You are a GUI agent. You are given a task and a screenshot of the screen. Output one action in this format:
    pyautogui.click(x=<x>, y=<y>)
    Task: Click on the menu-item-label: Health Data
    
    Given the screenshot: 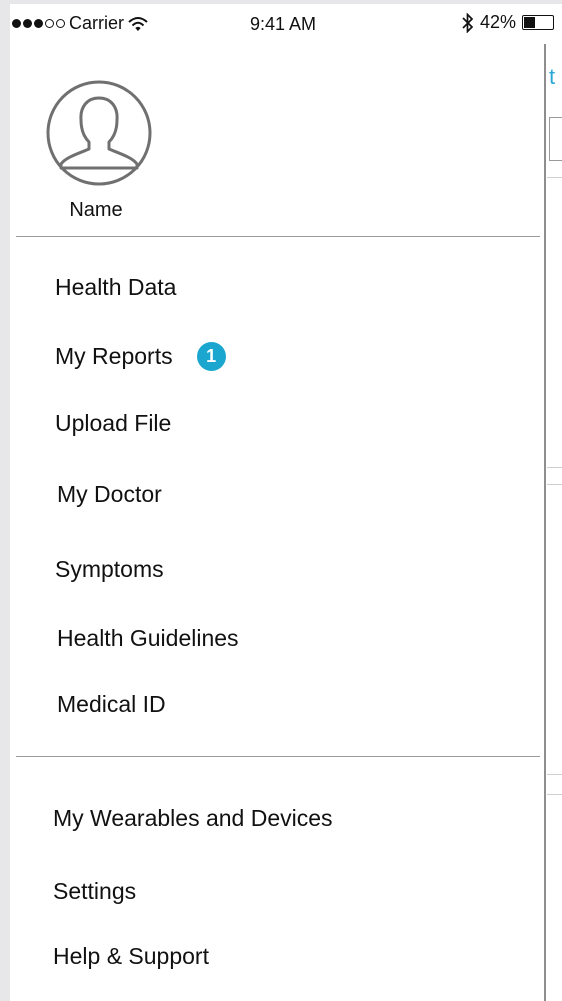 What is the action you would take?
    pyautogui.click(x=116, y=287)
    